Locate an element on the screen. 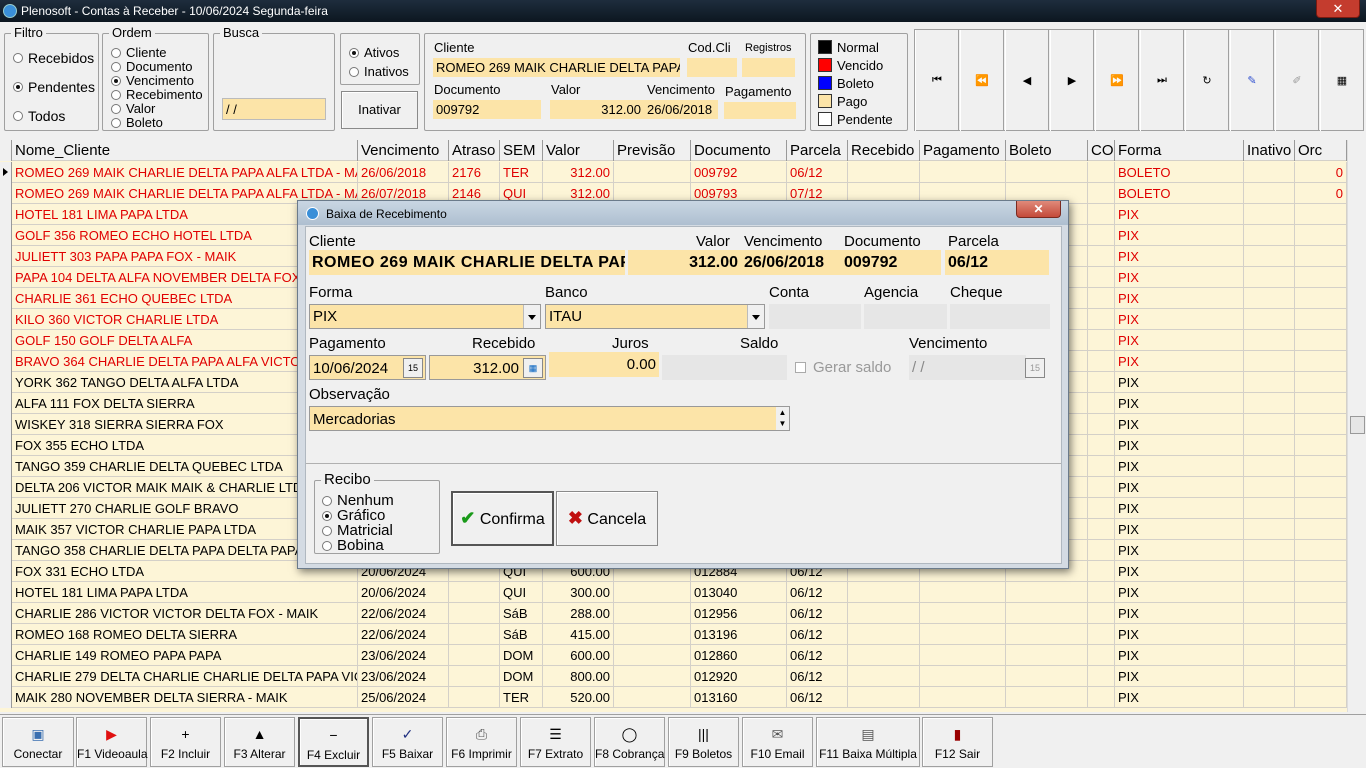 The height and width of the screenshot is (768, 1366). f1-videoaula-button: ▶ F1 Videoaula is located at coordinates (112, 742).